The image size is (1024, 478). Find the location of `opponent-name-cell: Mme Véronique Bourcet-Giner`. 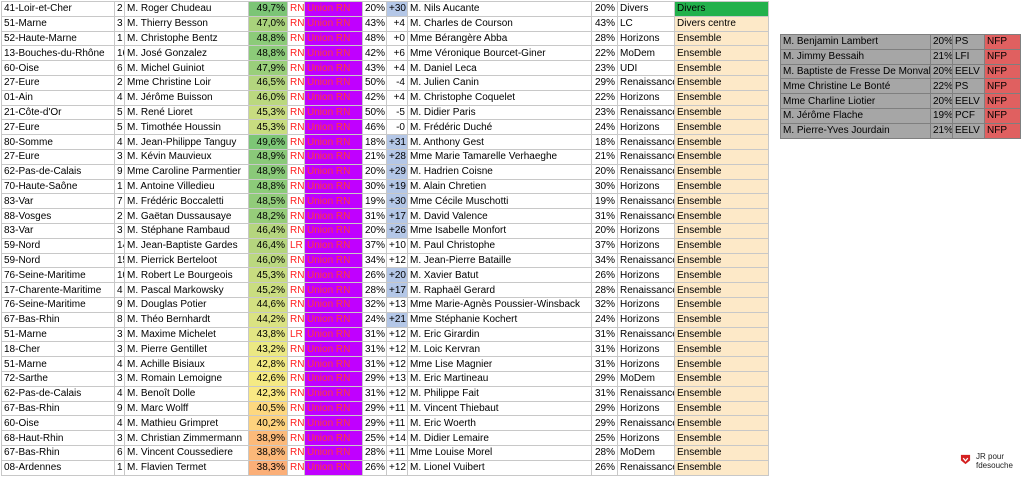

opponent-name-cell: Mme Véronique Bourcet-Giner is located at coordinates (499, 53).